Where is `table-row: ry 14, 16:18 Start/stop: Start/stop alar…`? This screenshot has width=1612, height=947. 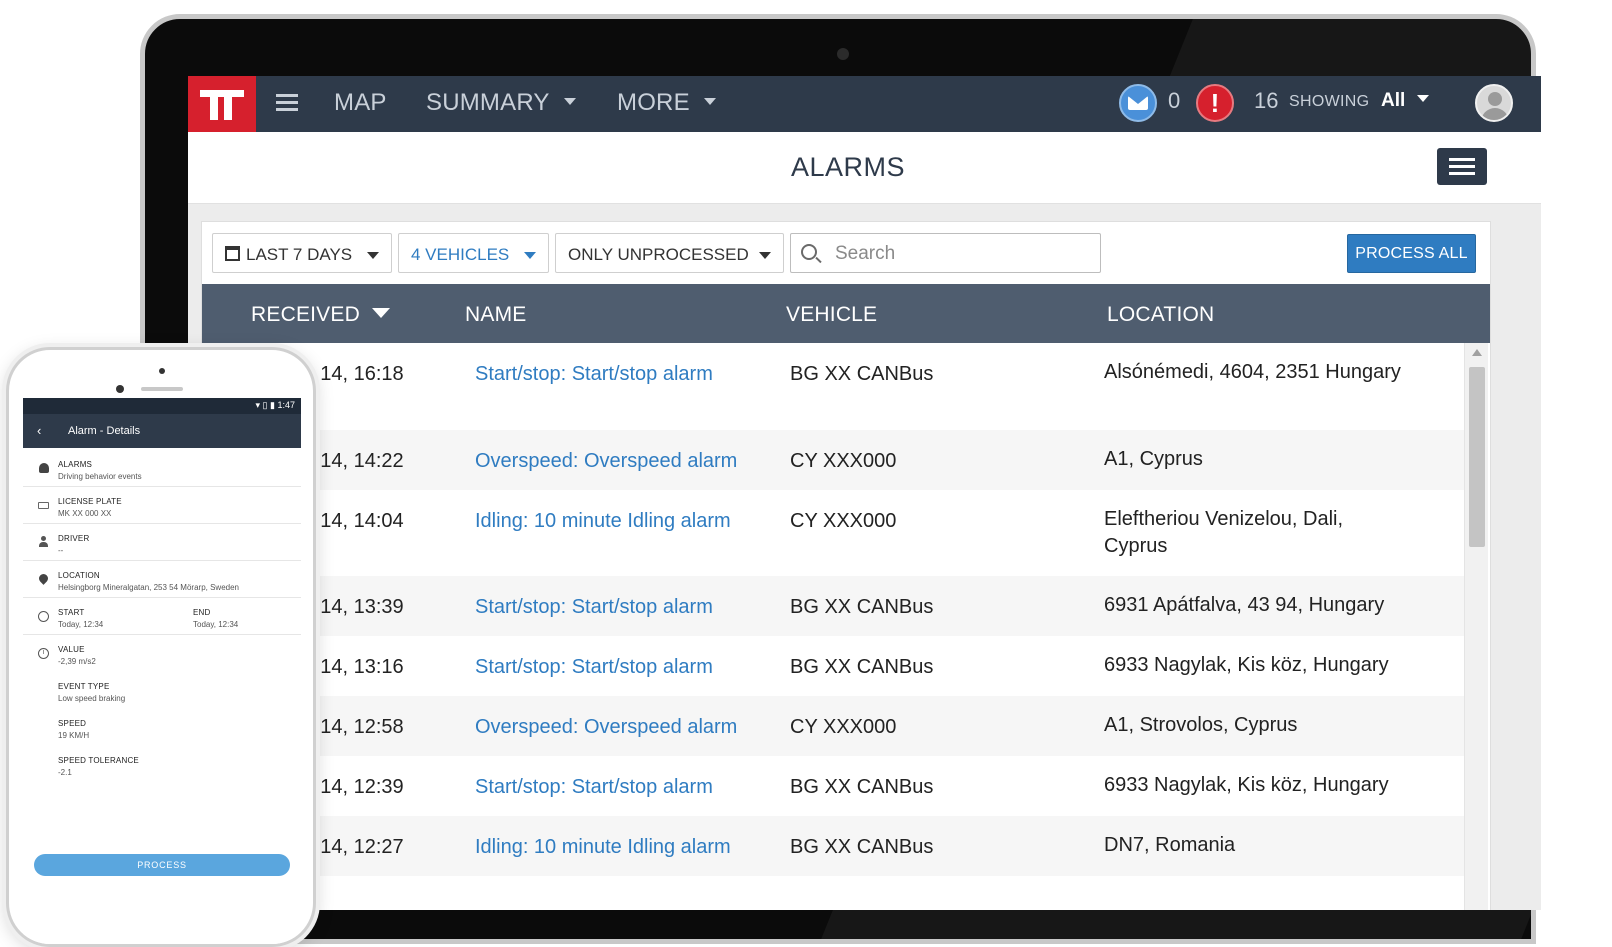 table-row: ry 14, 16:18 Start/stop: Start/stop alar… is located at coordinates (833, 386).